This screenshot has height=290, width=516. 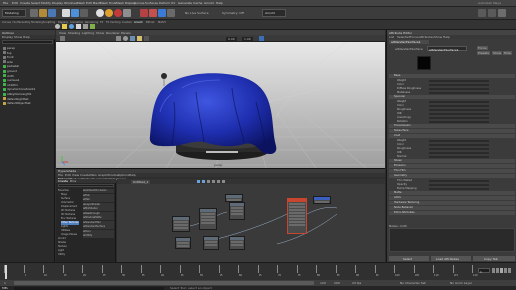 What do you see at coordinates (6, 272) in the screenshot?
I see `current-frame-marker` at bounding box center [6, 272].